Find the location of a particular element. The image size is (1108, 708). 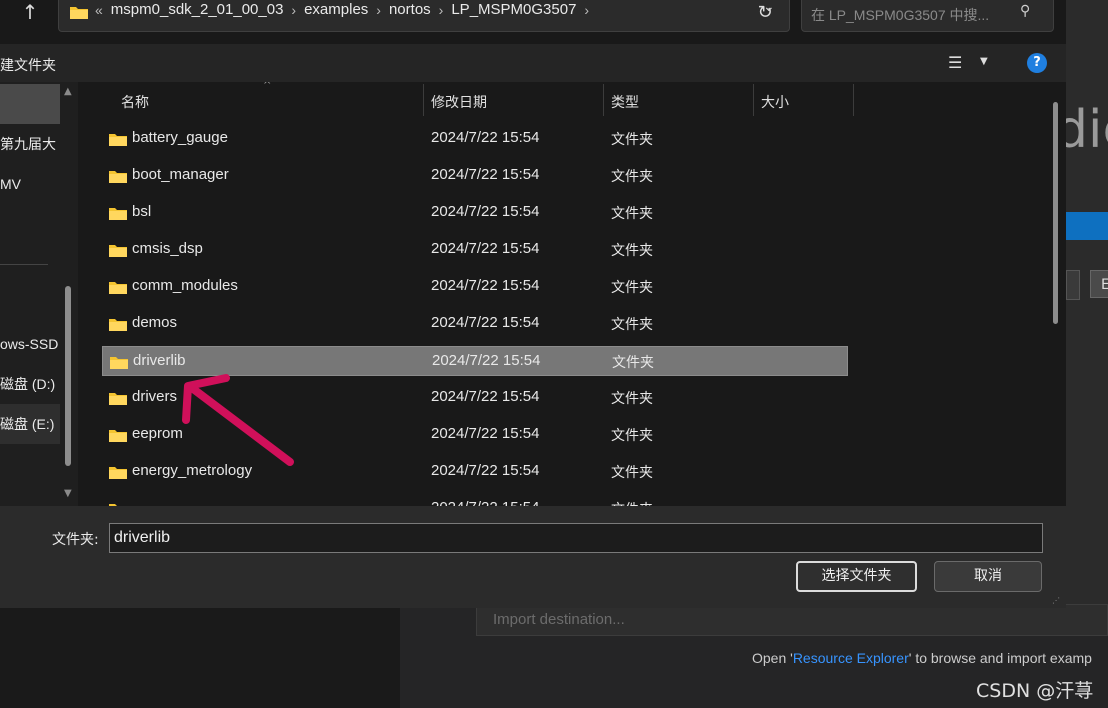

file-name: comm_modules is located at coordinates (185, 285).